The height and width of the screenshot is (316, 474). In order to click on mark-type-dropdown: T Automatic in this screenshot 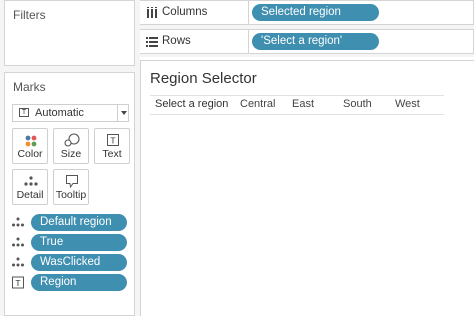, I will do `click(70, 113)`.